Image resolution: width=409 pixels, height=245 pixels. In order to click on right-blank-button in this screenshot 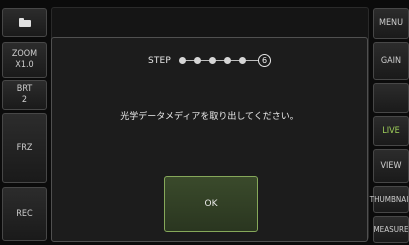, I will do `click(391, 98)`.